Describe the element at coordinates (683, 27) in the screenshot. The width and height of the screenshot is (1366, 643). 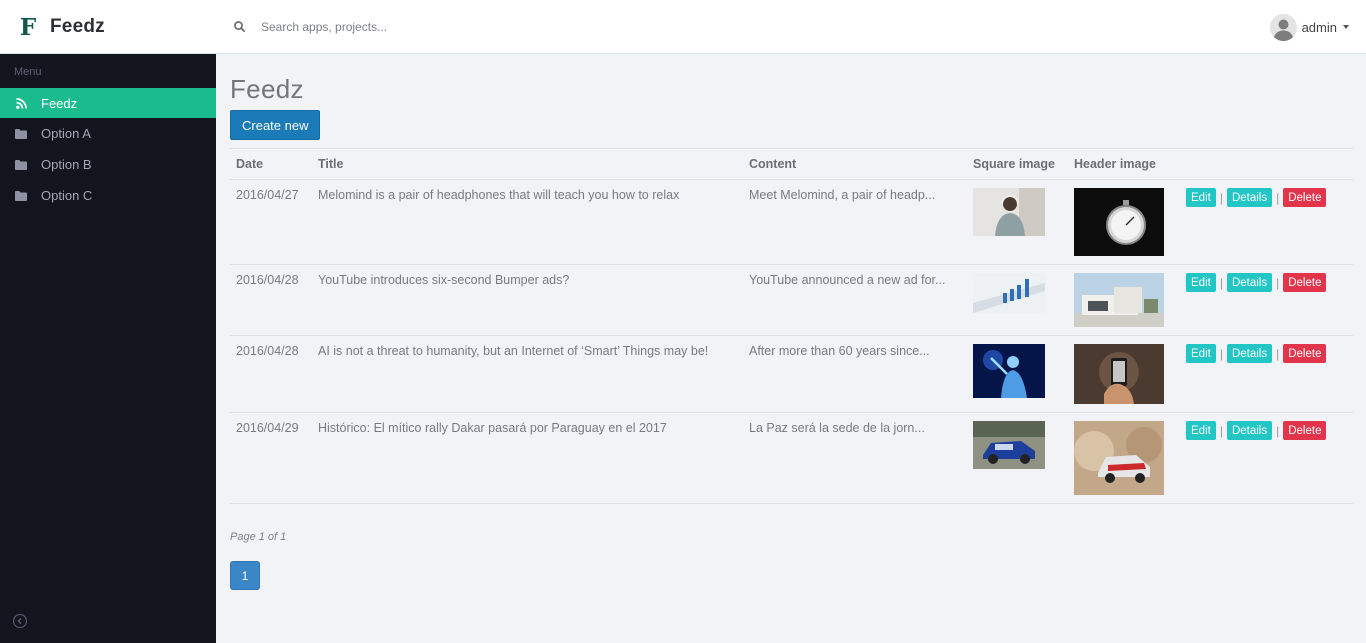
I see `top-bar: F Feedz admin` at that location.